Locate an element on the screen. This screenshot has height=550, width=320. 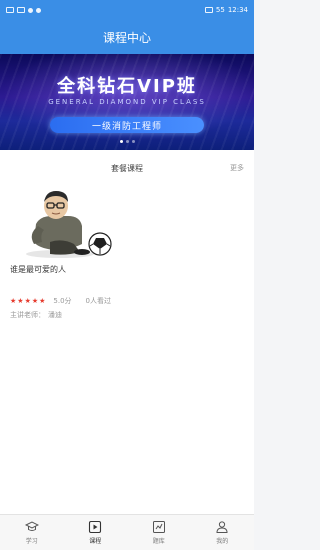
star-rating: ★ ★ ★ ★ ★ is located at coordinates (27, 301).